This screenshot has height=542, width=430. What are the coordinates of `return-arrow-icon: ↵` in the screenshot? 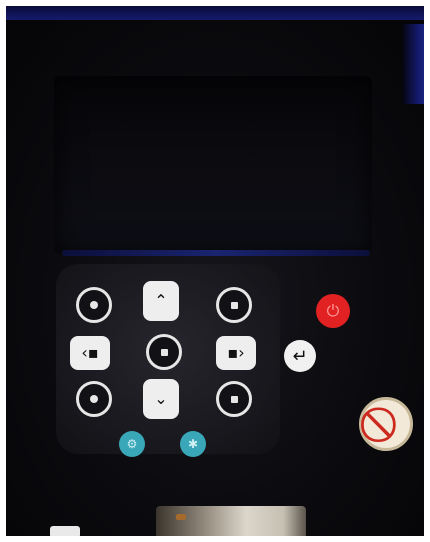 It's located at (300, 356).